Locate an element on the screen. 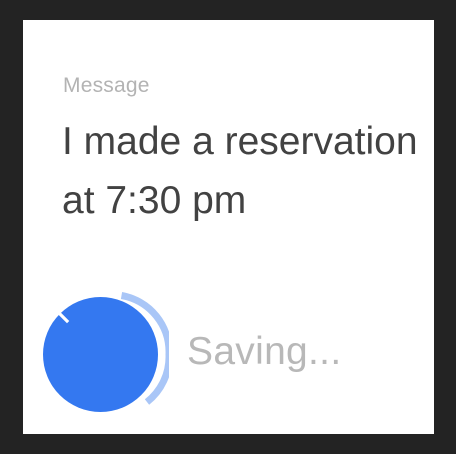  close-icon is located at coordinates (56, 310).